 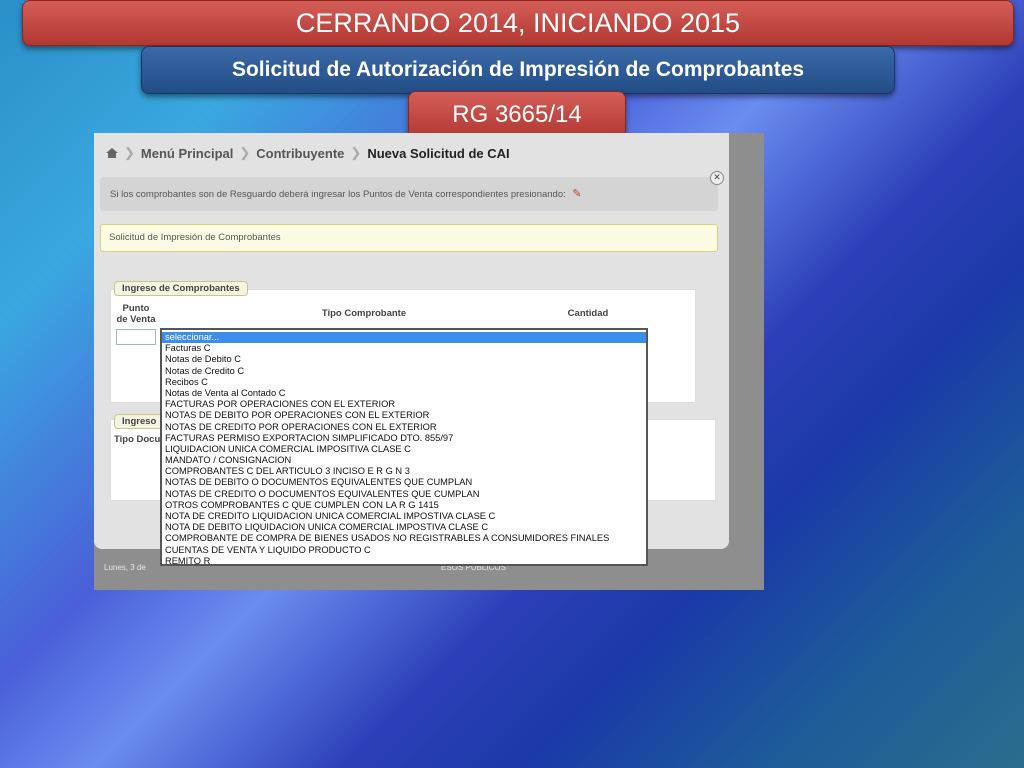 I want to click on punto-venta-input, so click(x=136, y=337).